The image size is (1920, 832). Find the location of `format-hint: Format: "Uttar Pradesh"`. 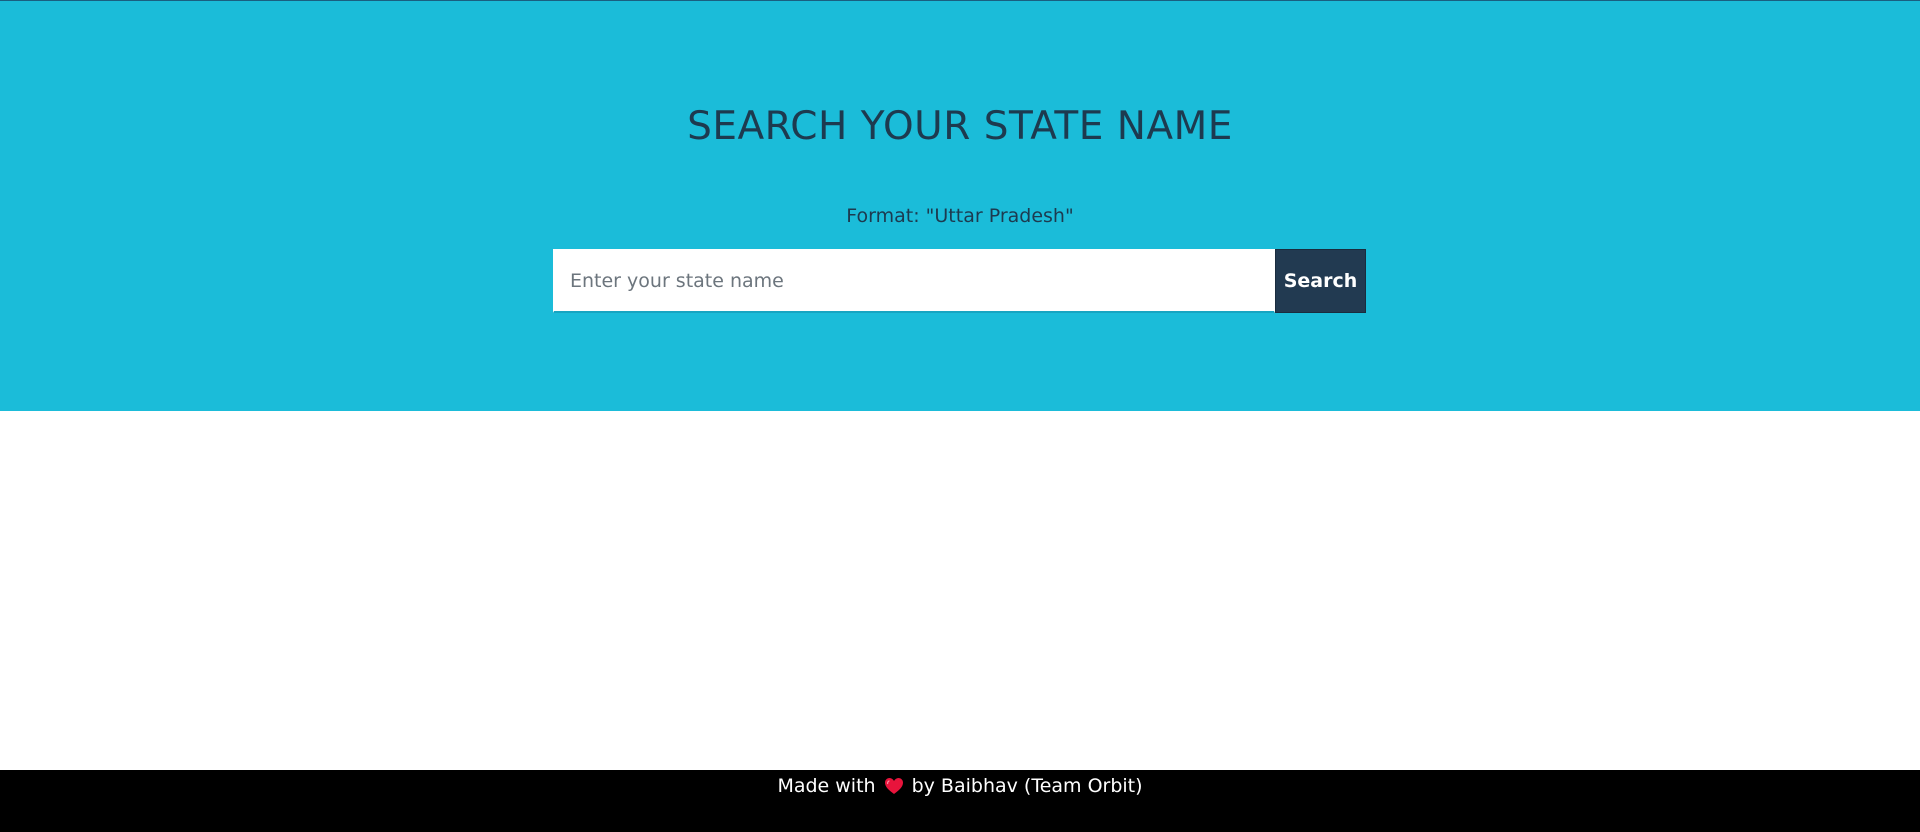

format-hint: Format: "Uttar Pradesh" is located at coordinates (960, 216).